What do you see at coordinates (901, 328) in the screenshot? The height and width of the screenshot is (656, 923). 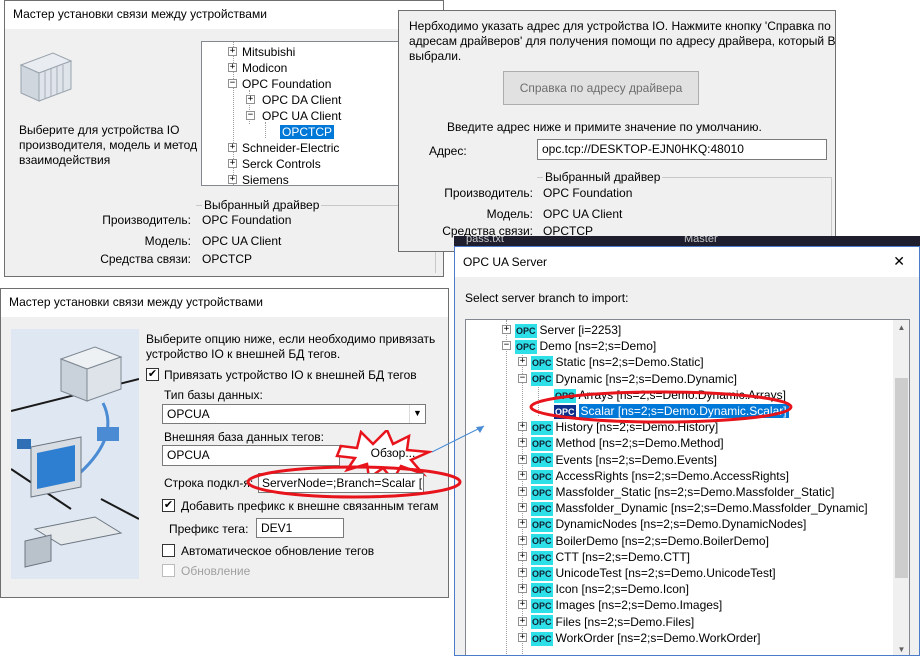 I see `scroll-up-icon: ▲` at bounding box center [901, 328].